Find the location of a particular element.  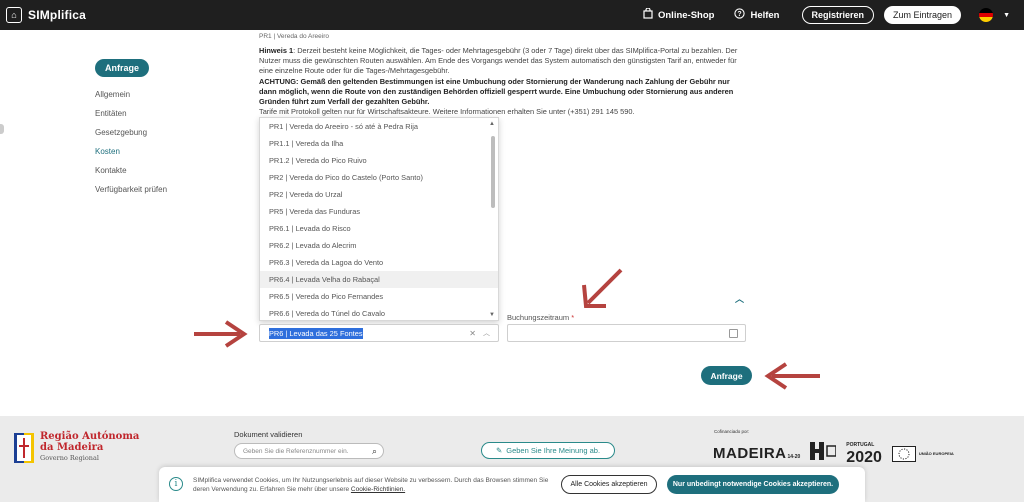

logo-icon: ⌂ is located at coordinates (14, 15).